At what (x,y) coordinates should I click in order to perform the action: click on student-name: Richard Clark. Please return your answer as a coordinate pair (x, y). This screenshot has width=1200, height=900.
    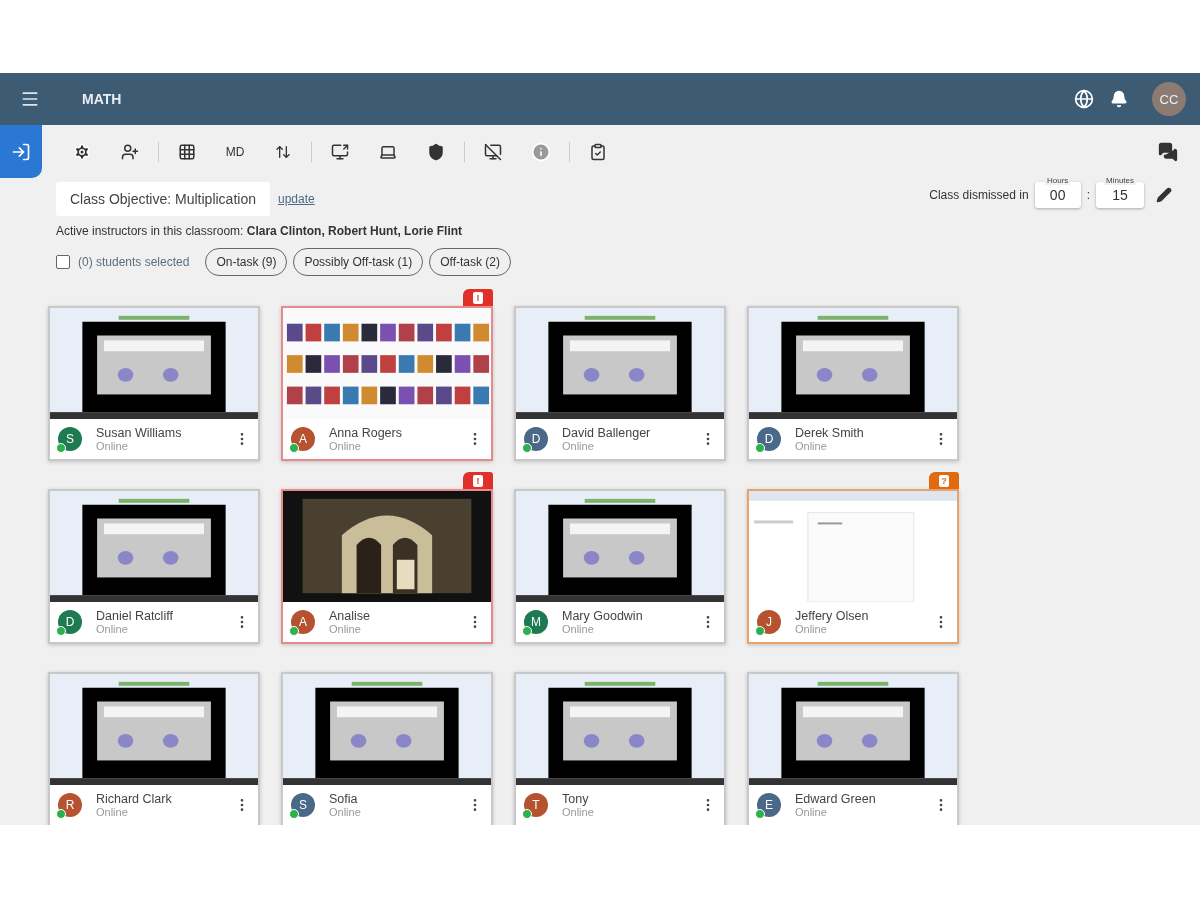
    Looking at the image, I should click on (134, 799).